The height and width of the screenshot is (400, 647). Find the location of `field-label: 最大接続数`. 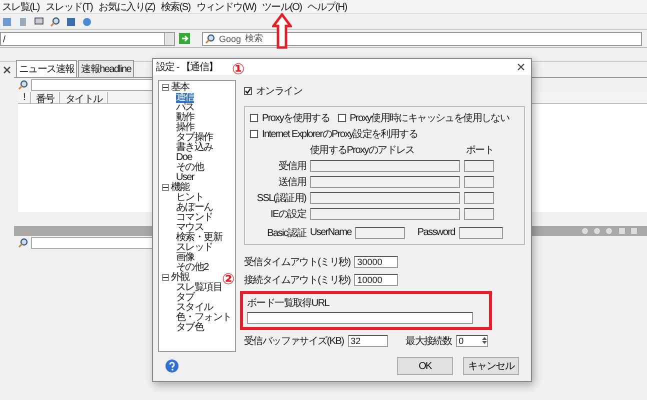

field-label: 最大接続数 is located at coordinates (429, 341).